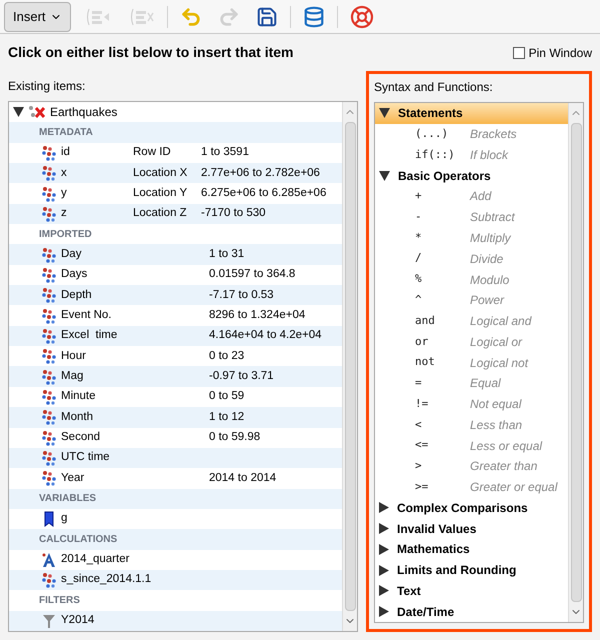  What do you see at coordinates (175, 214) in the screenshot?
I see `tree-item: z Location Z -7170 to 530` at bounding box center [175, 214].